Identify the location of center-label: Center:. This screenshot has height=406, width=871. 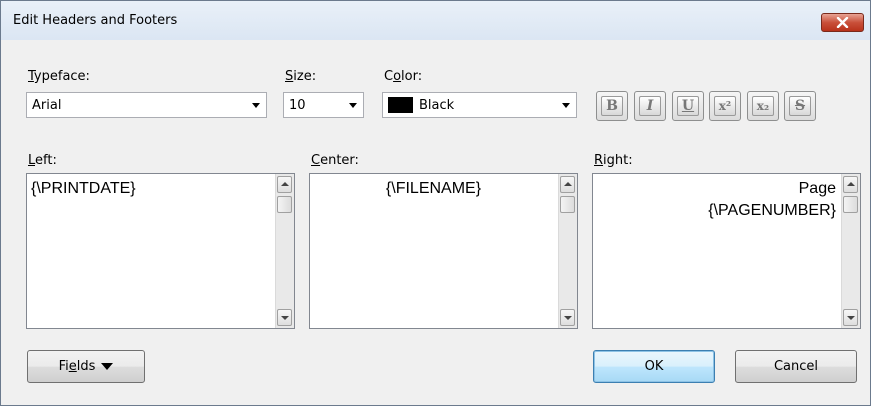
(335, 160).